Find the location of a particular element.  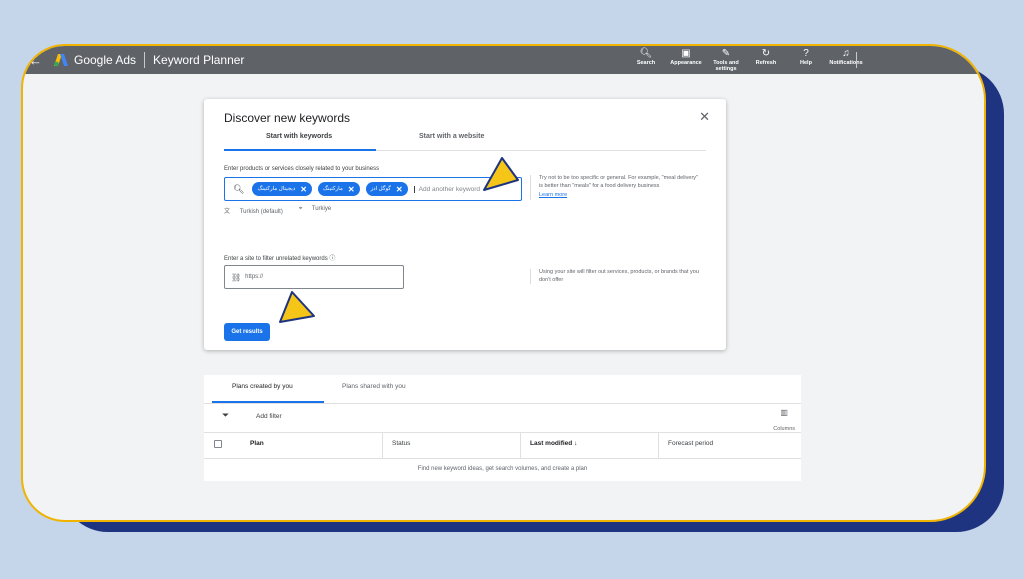

link-icon: ⛓ is located at coordinates (236, 277).